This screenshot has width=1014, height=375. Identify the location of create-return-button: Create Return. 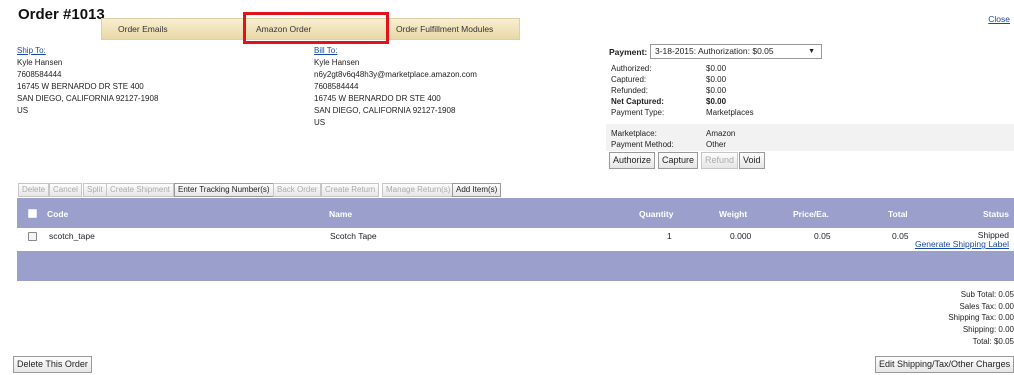
(350, 190).